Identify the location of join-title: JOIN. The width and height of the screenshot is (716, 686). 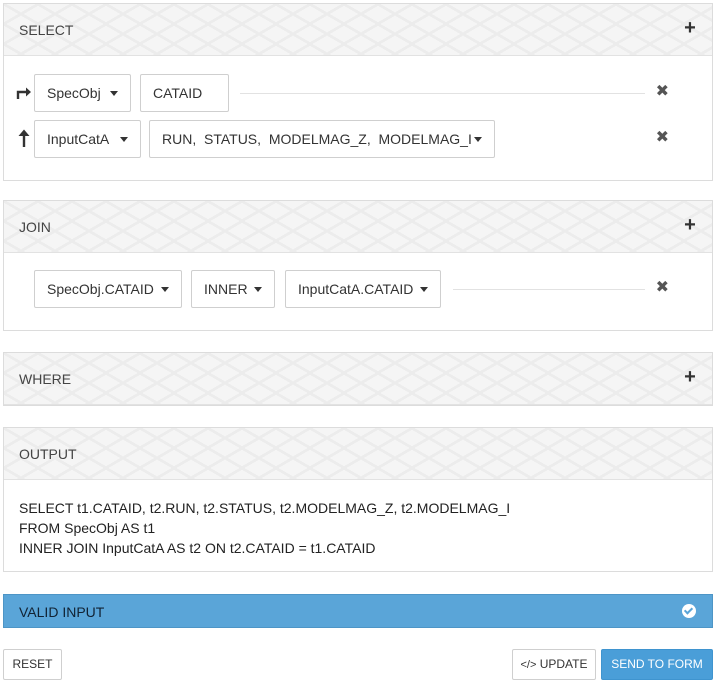
(35, 227).